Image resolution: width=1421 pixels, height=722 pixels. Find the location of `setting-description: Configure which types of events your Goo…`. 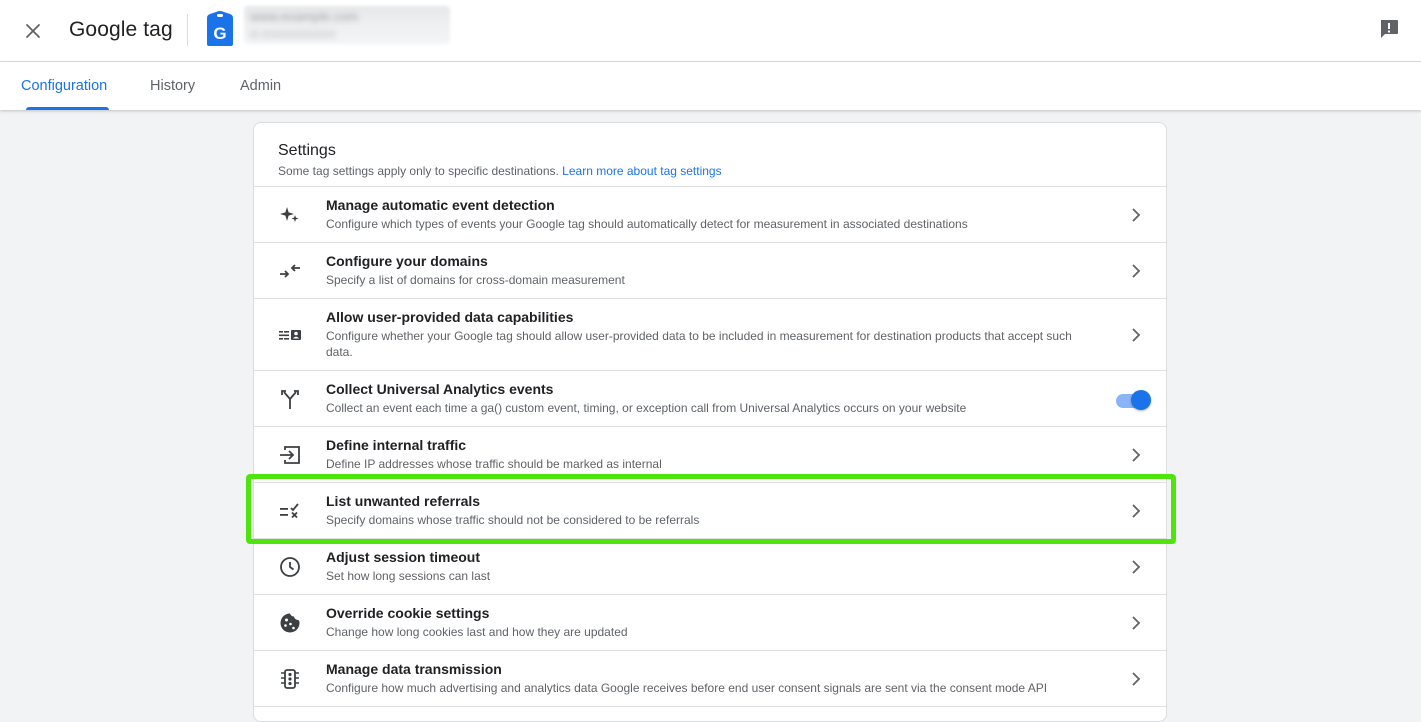

setting-description: Configure which types of events your Goo… is located at coordinates (647, 224).